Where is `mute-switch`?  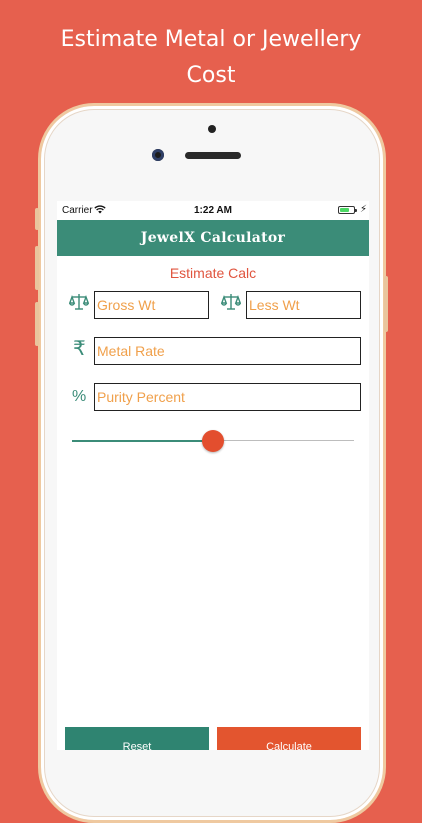 mute-switch is located at coordinates (37, 219).